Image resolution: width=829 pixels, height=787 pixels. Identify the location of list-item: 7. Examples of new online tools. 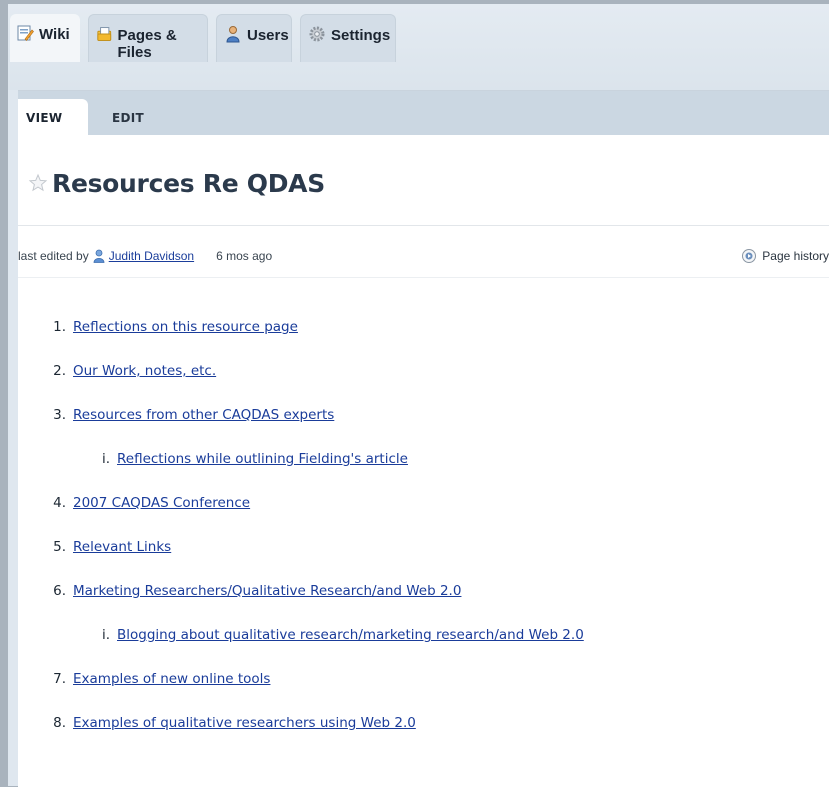
(155, 679).